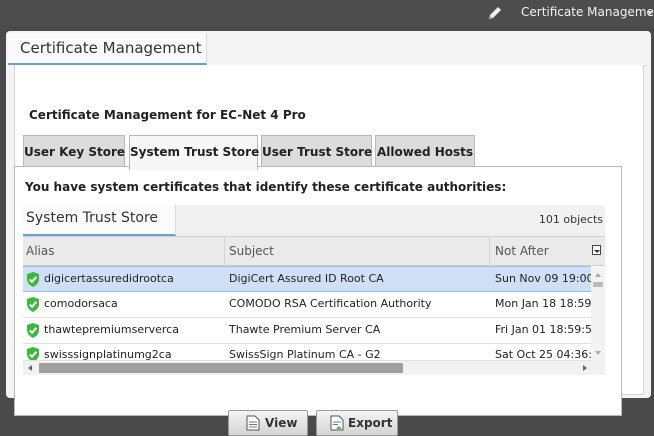 This screenshot has width=654, height=436. Describe the element at coordinates (109, 278) in the screenshot. I see `cell-alias: digicertassuredidrootca` at that location.